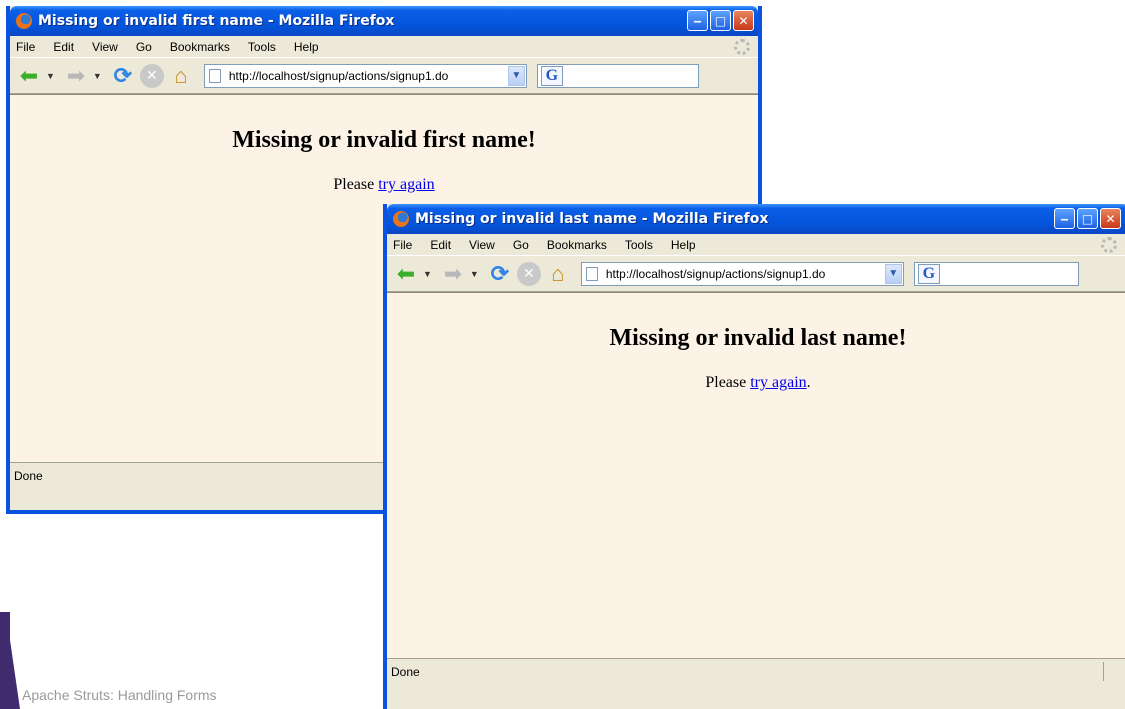  What do you see at coordinates (384, 140) in the screenshot?
I see `error-heading: Missing or invalid first name!` at bounding box center [384, 140].